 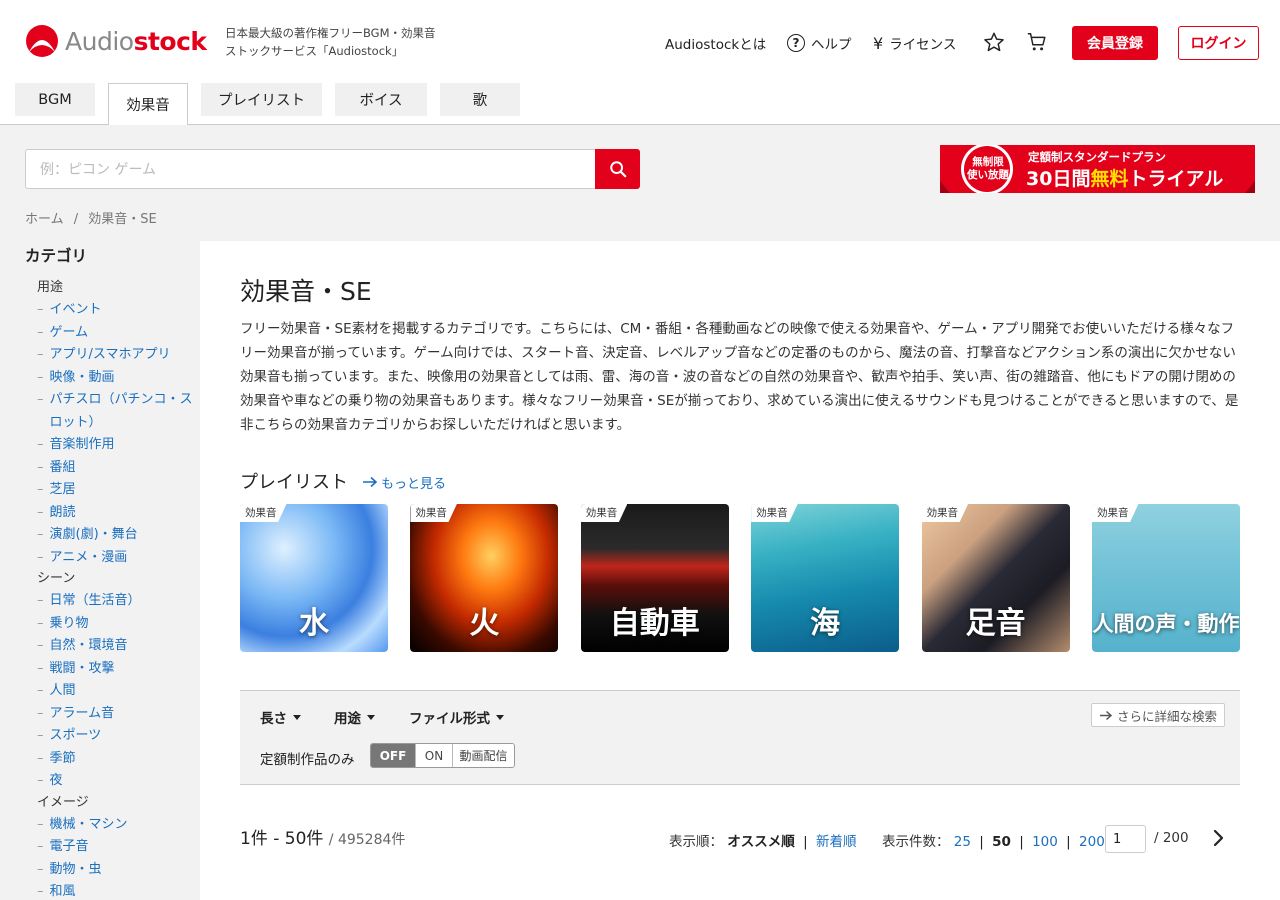 What do you see at coordinates (112, 513) in the screenshot?
I see `sidebar-item: – 朗読` at bounding box center [112, 513].